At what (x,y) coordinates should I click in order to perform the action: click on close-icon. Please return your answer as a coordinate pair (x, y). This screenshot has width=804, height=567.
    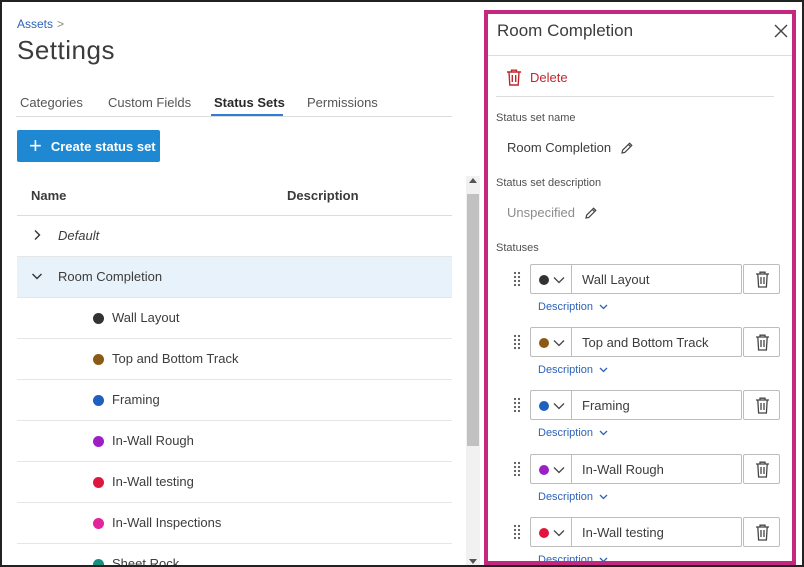
    Looking at the image, I should click on (781, 31).